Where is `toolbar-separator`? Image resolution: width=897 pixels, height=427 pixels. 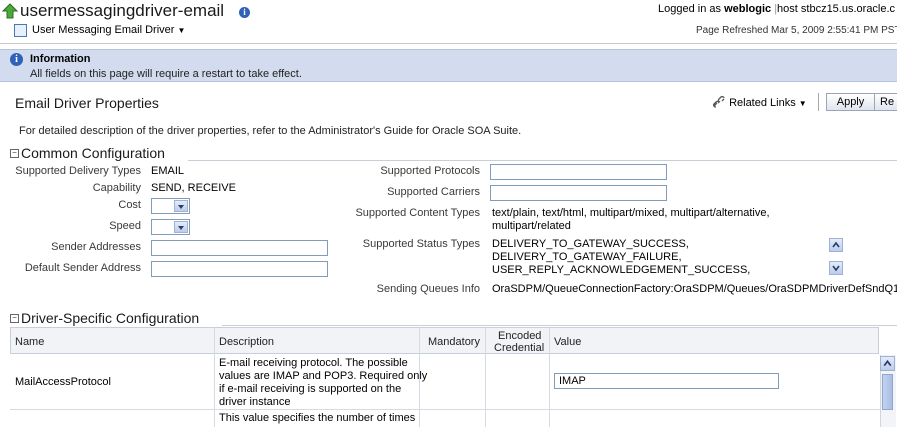 toolbar-separator is located at coordinates (818, 102).